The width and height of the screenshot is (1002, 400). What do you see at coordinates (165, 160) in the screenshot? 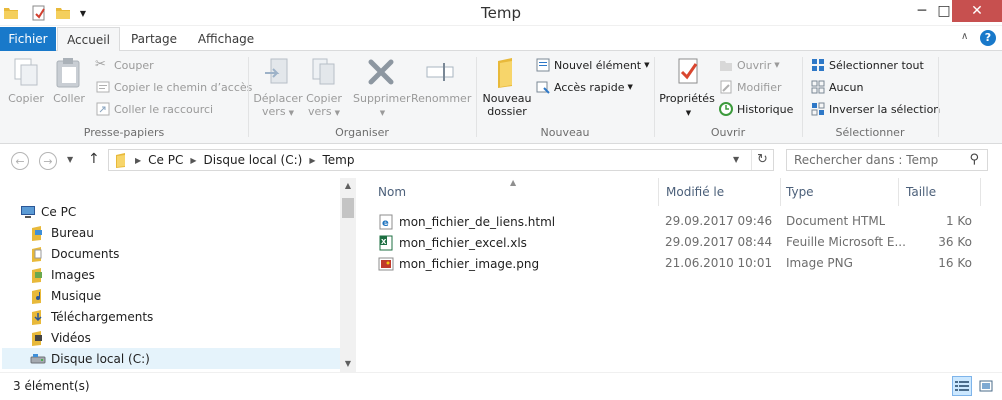
I see `breadcrumb-this-pc: Ce PC` at bounding box center [165, 160].